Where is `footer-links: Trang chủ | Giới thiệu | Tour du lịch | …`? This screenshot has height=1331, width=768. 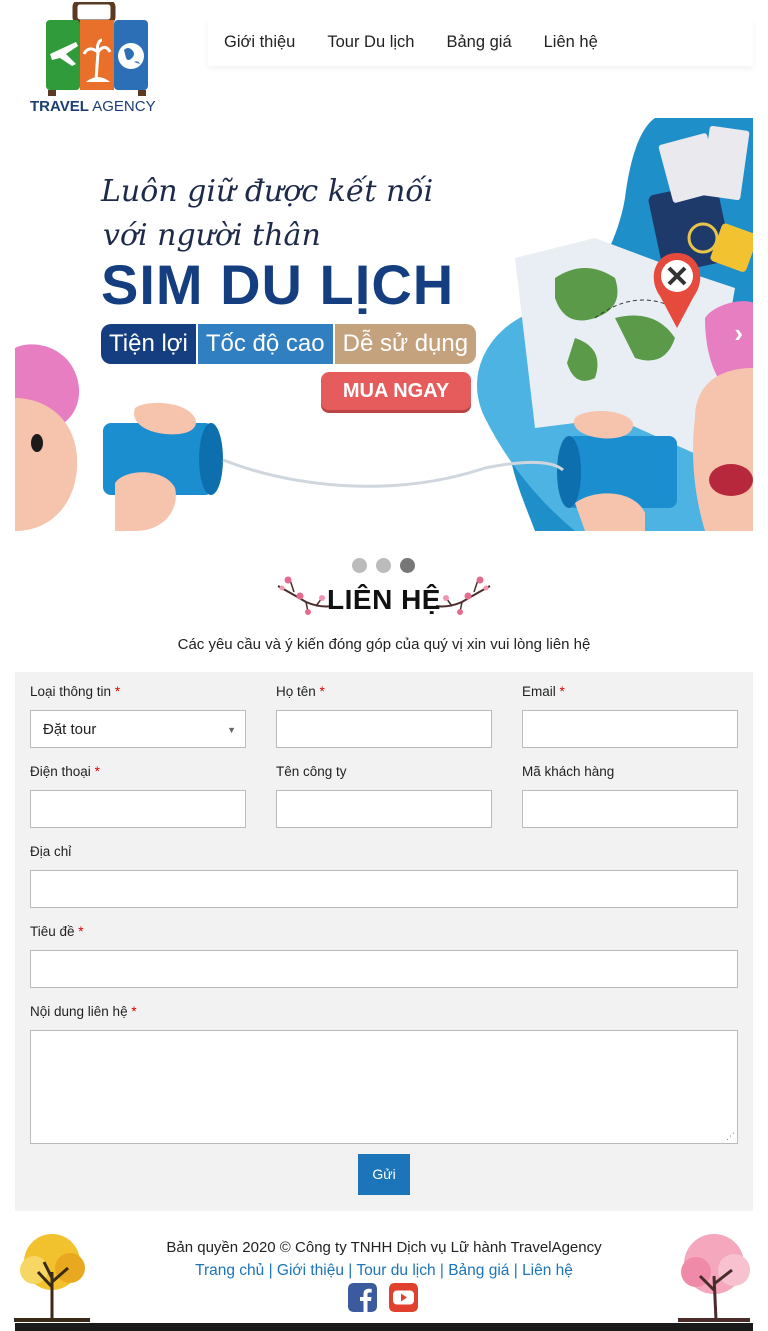 footer-links: Trang chủ | Giới thiệu | Tour du lịch | … is located at coordinates (384, 1270).